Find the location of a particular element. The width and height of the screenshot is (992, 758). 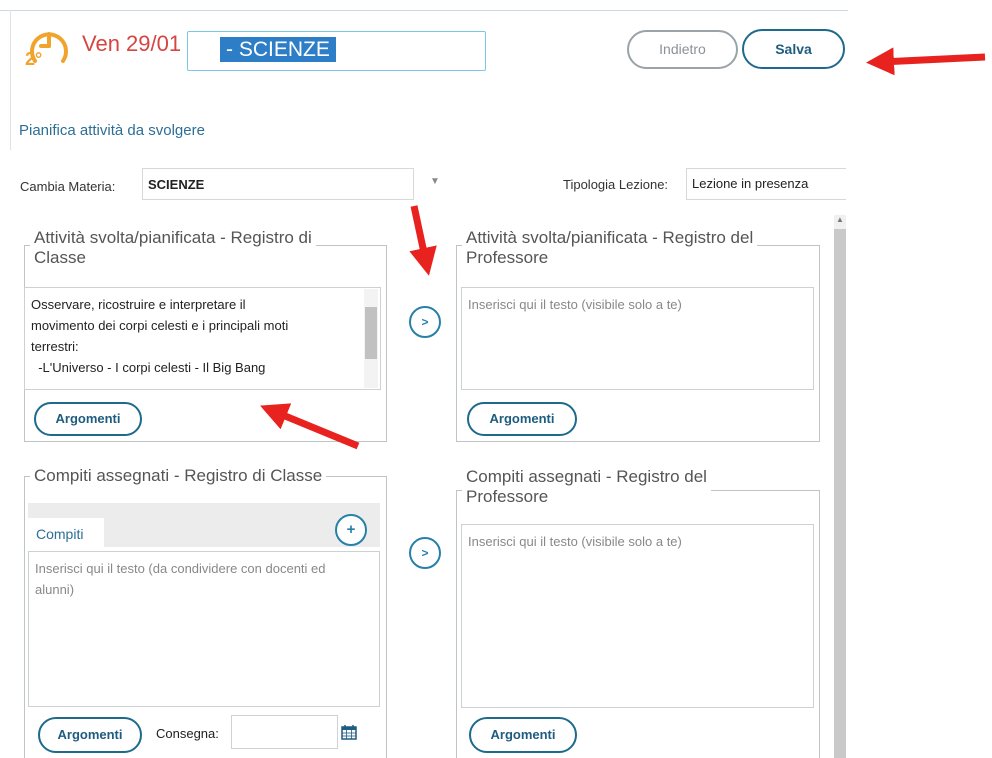

text-line: Osservare, ricostruire e interpretare il is located at coordinates (138, 304).